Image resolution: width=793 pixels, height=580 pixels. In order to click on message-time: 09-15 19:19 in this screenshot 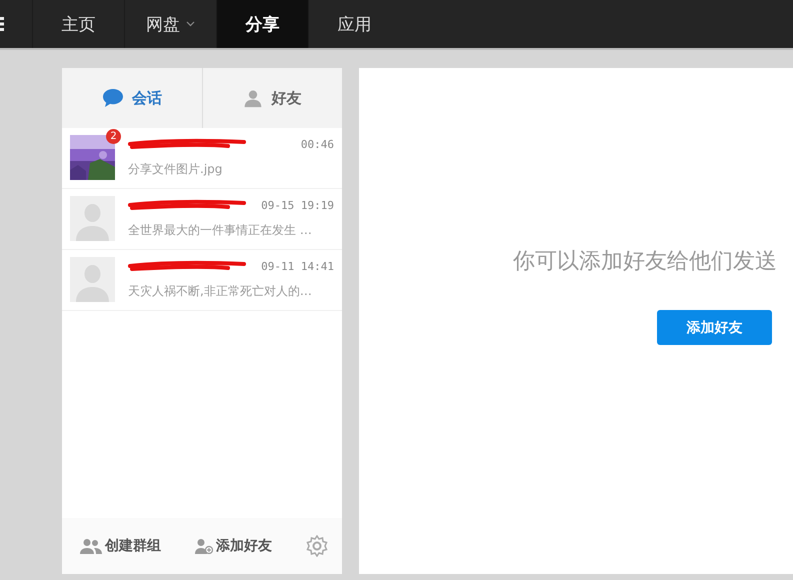, I will do `click(297, 205)`.